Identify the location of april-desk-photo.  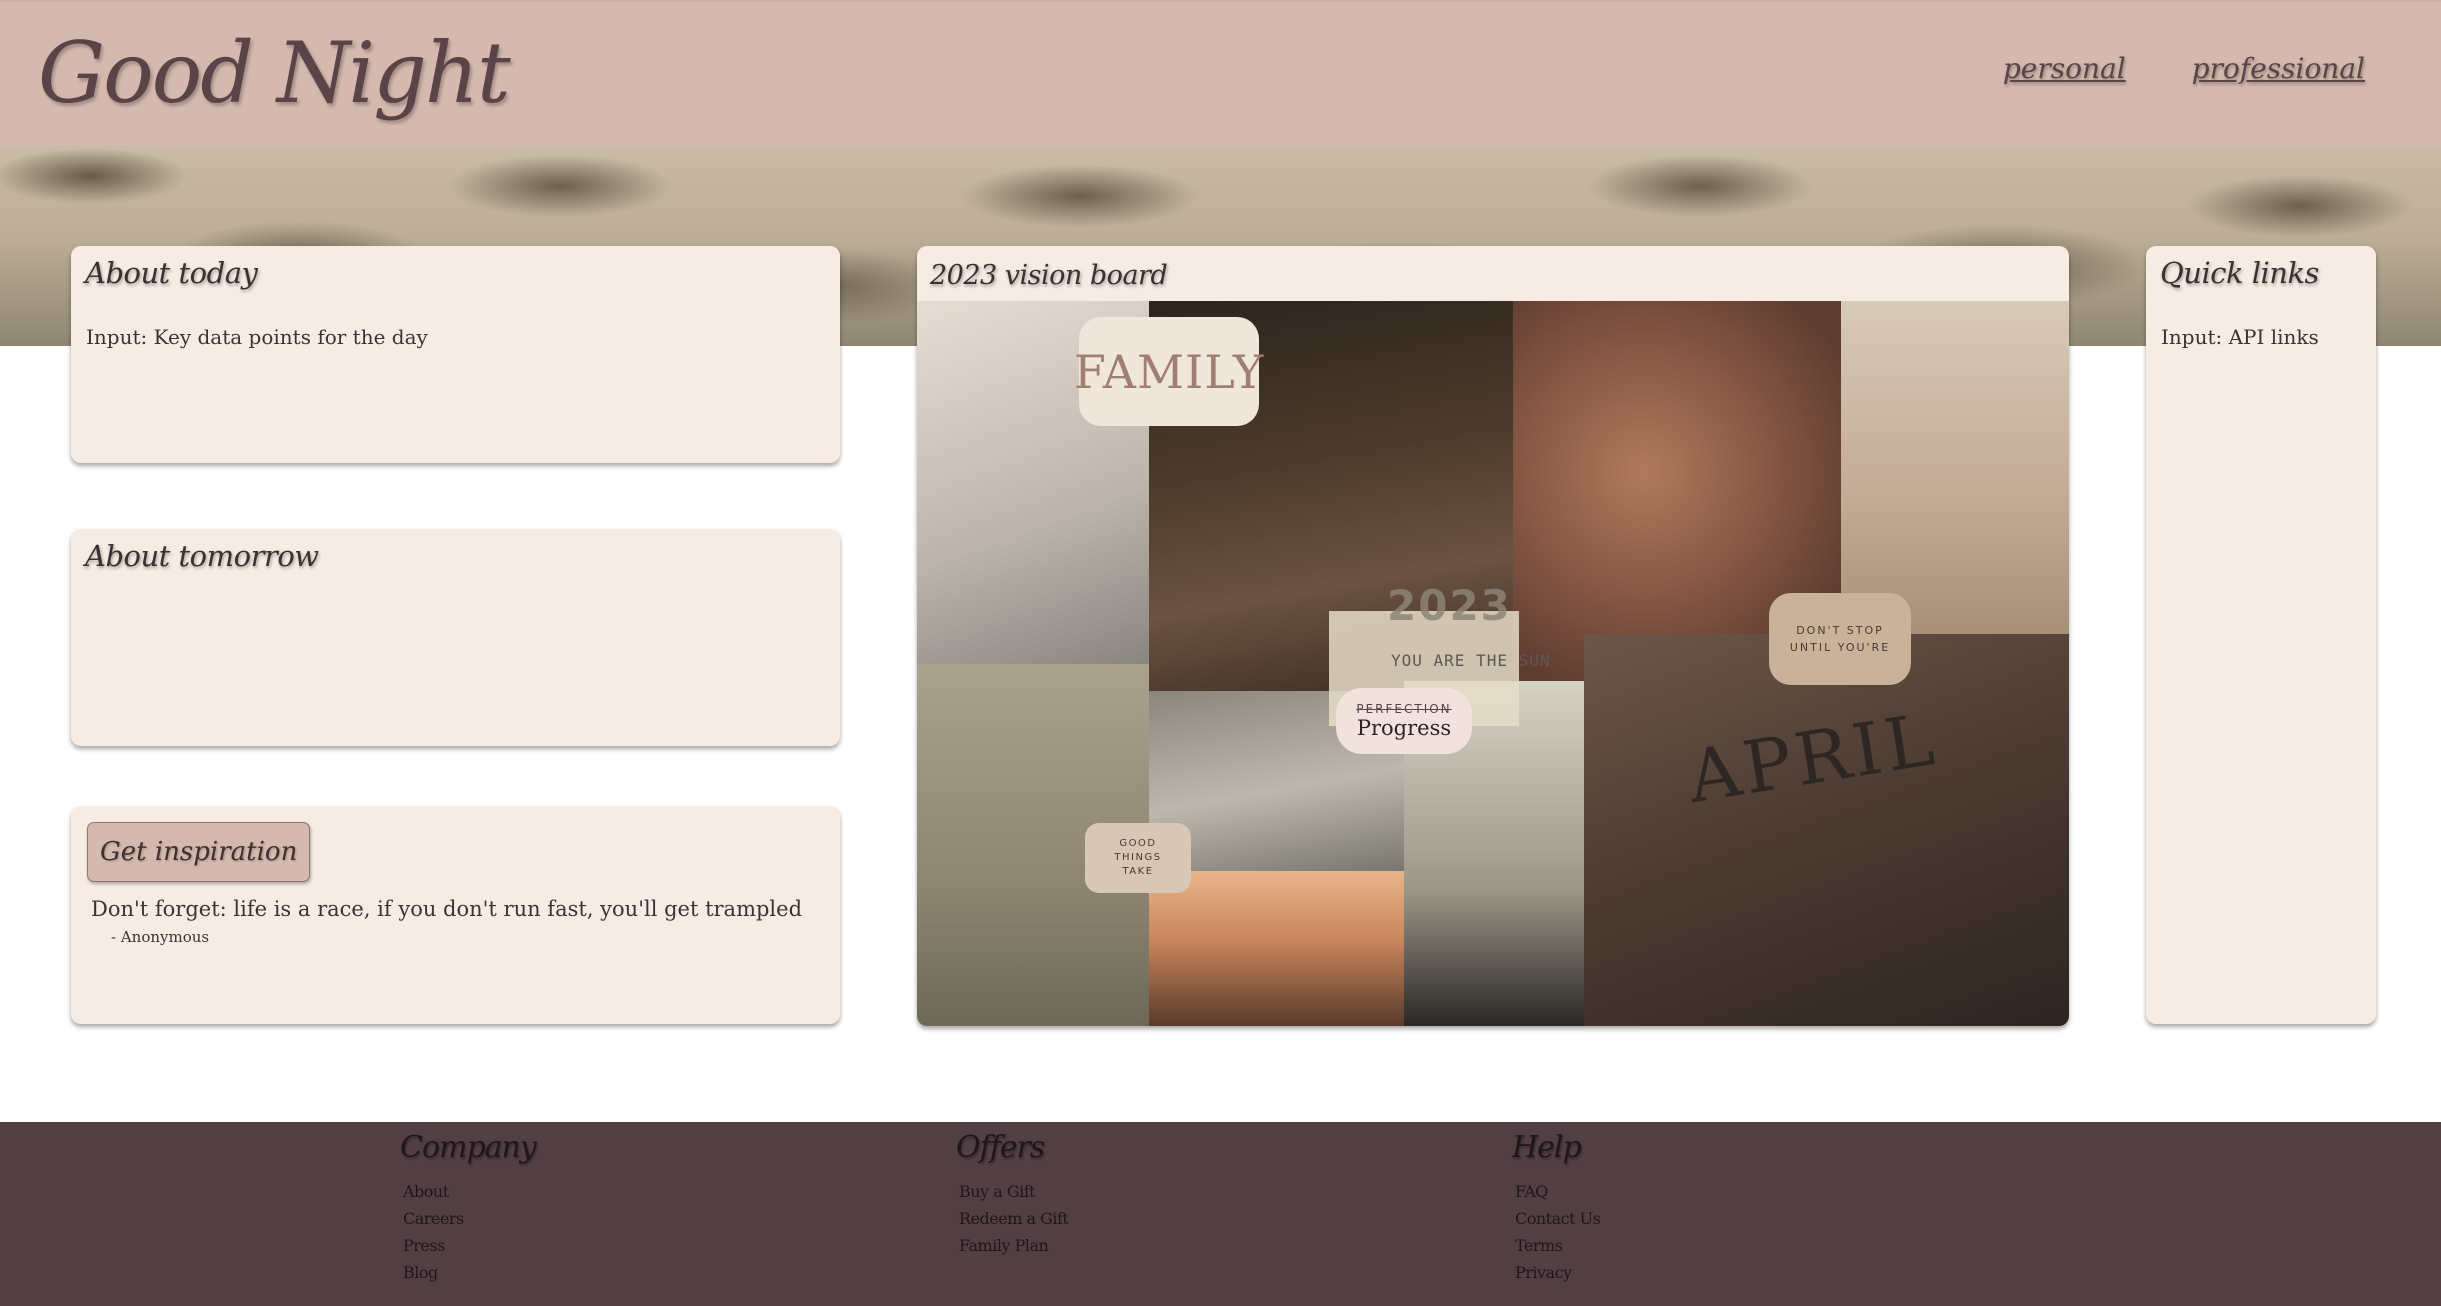
(1826, 830).